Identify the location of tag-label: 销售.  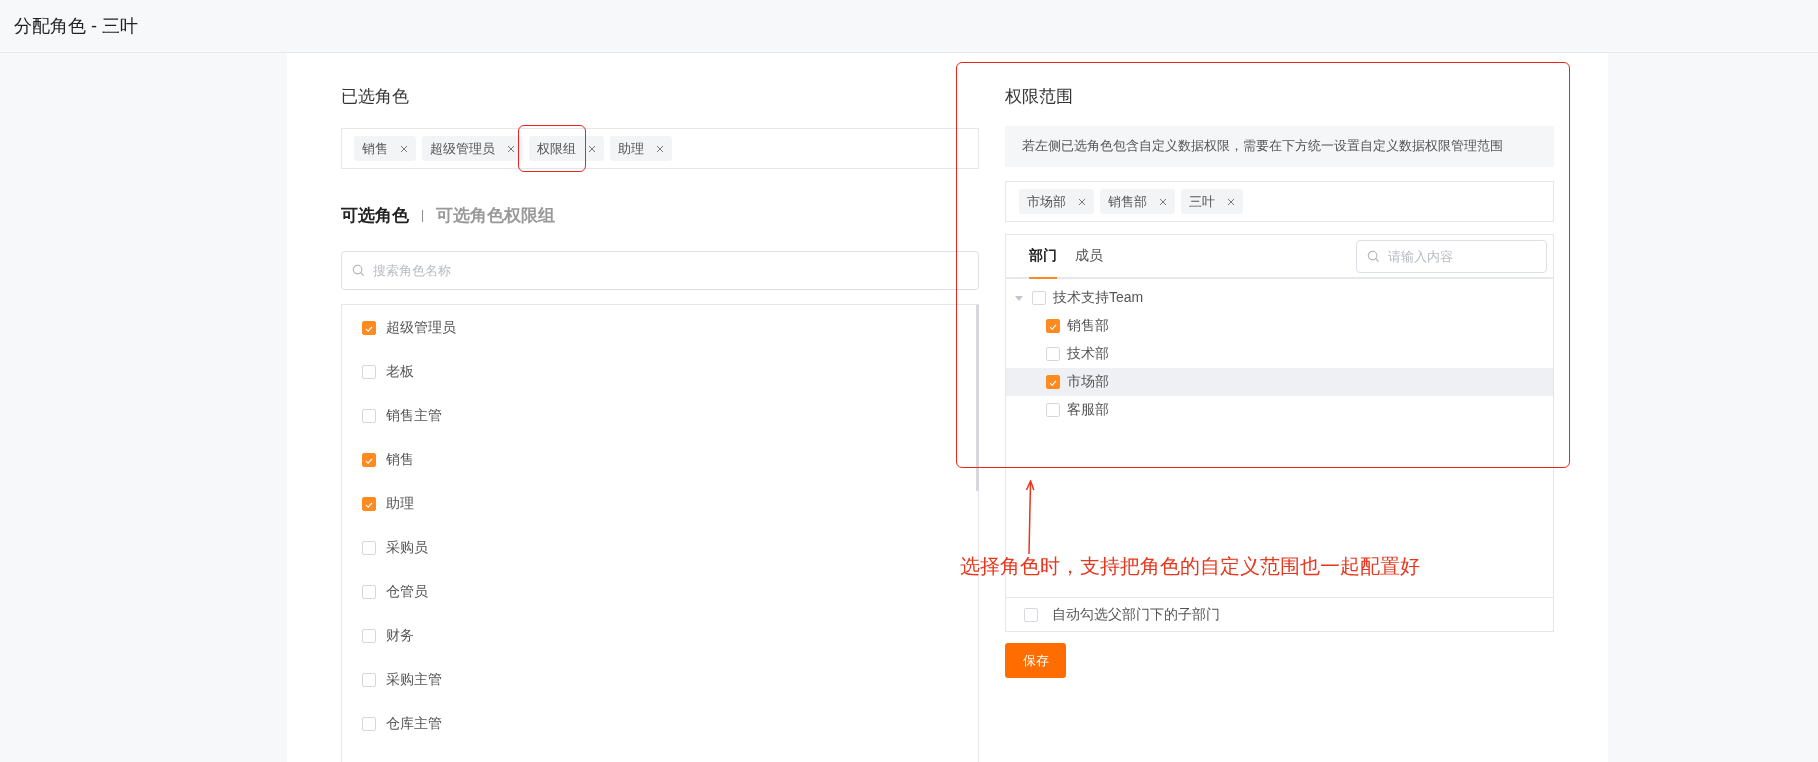
(375, 148).